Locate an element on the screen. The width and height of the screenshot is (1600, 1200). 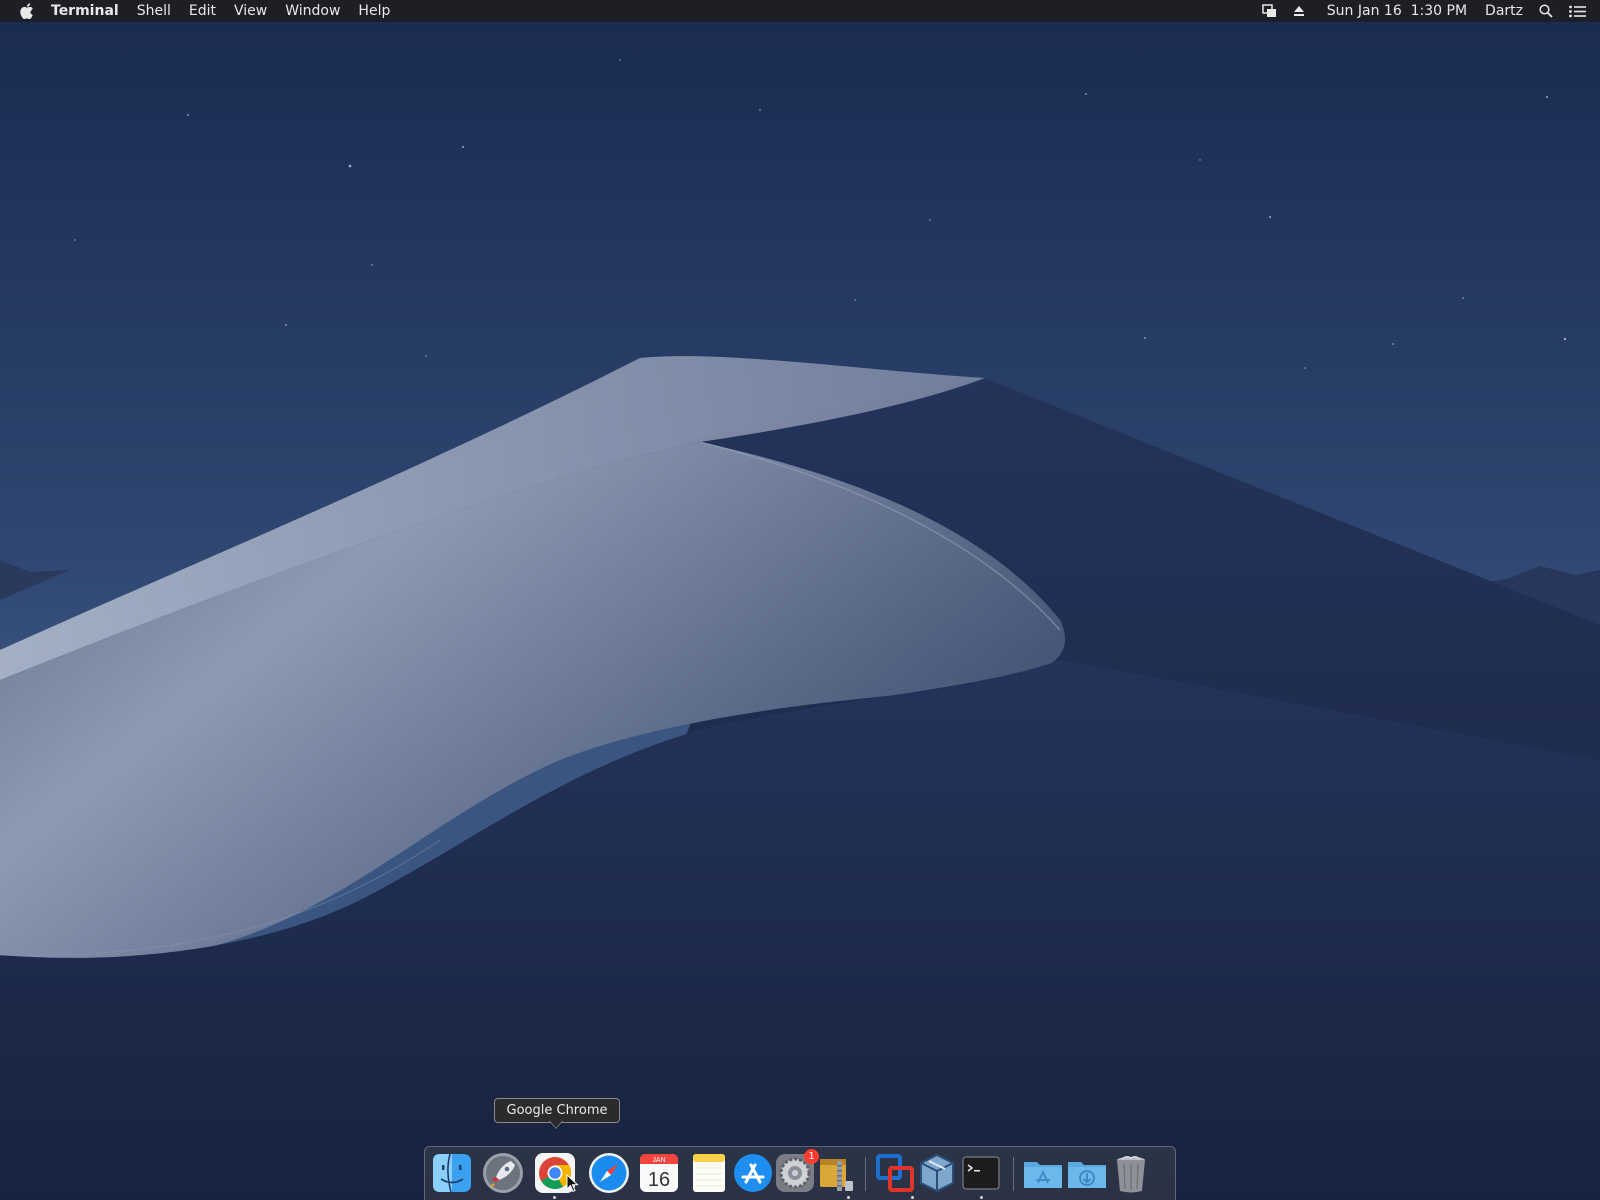
dock-calendar: JAN 16 is located at coordinates (659, 1173).